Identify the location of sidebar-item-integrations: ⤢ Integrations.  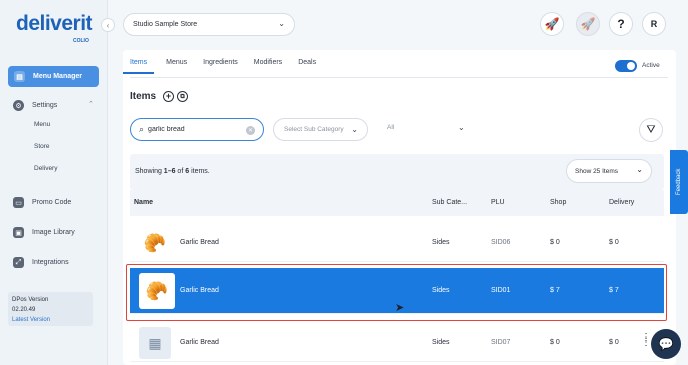
(41, 262).